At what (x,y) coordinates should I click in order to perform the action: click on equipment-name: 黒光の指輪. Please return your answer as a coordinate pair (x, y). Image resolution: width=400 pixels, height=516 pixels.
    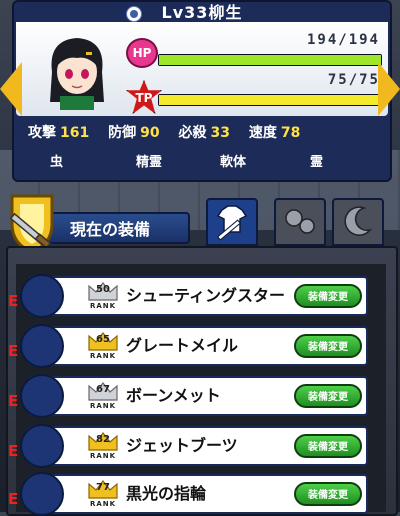
    Looking at the image, I should click on (166, 493).